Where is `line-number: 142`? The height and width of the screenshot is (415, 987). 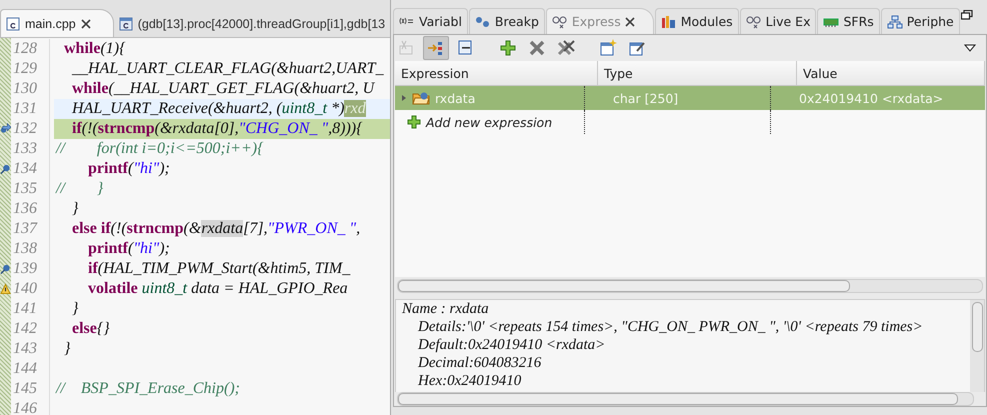 line-number: 142 is located at coordinates (30, 329).